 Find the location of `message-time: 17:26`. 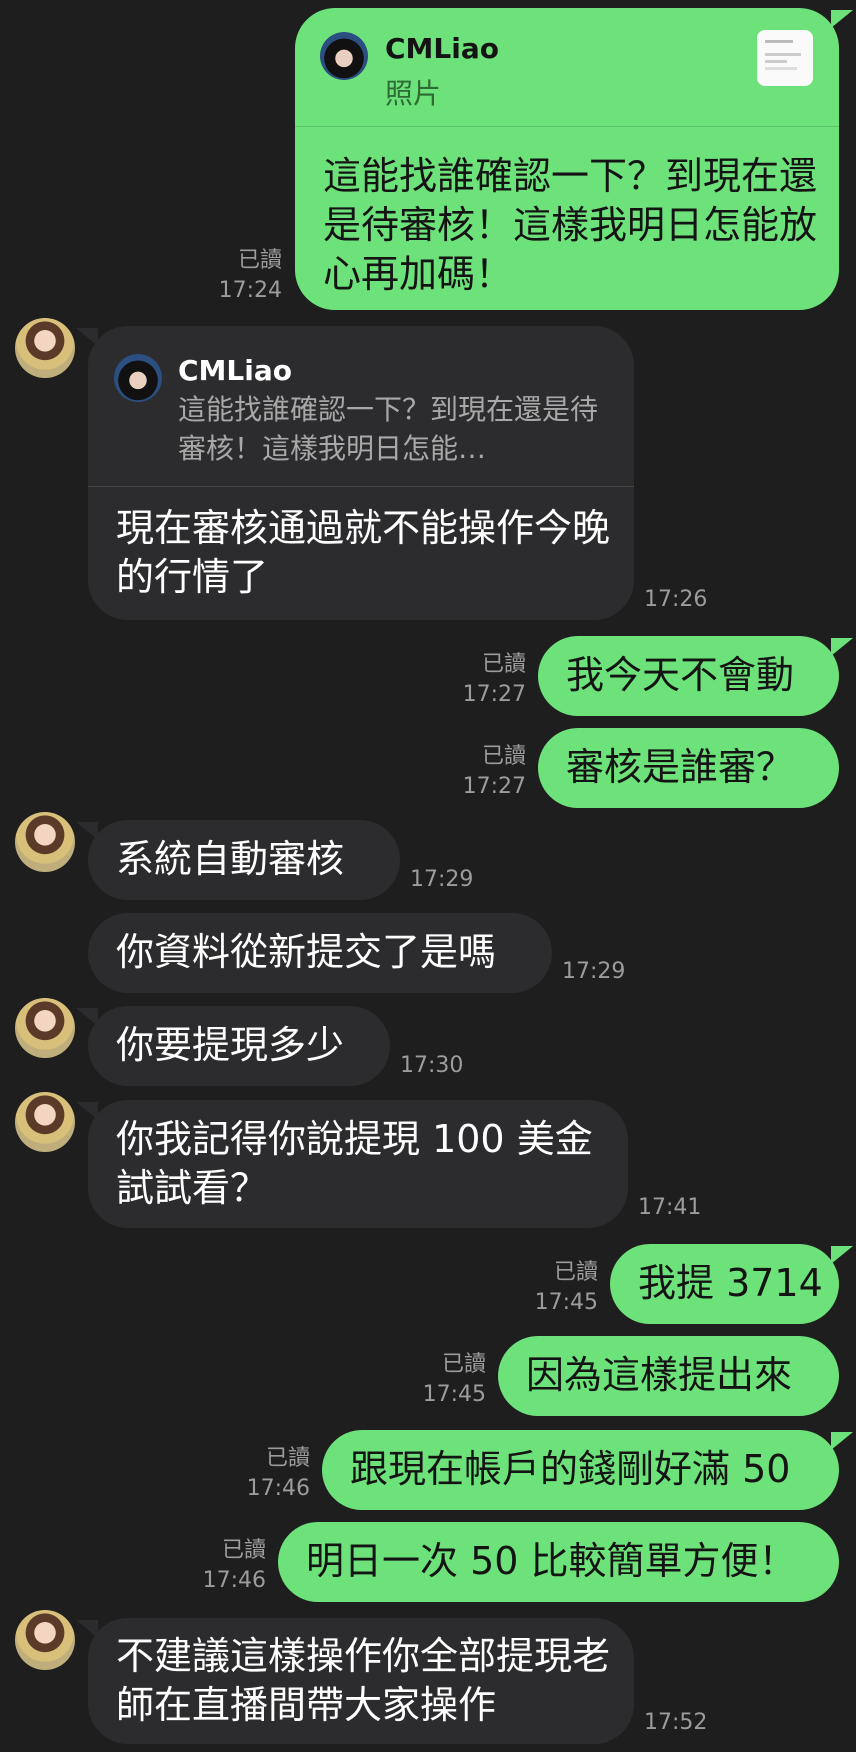

message-time: 17:26 is located at coordinates (676, 599).